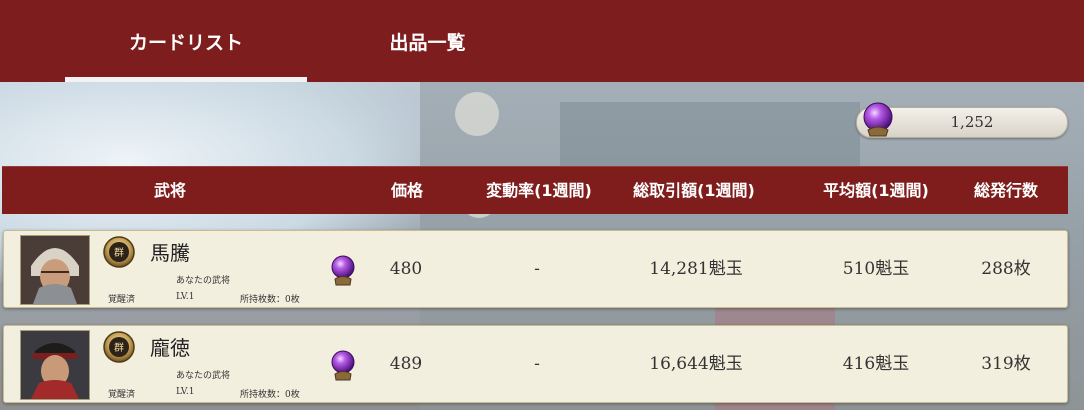 This screenshot has width=1084, height=410. I want to click on header-change-rate: 変動率(1週間), so click(539, 190).